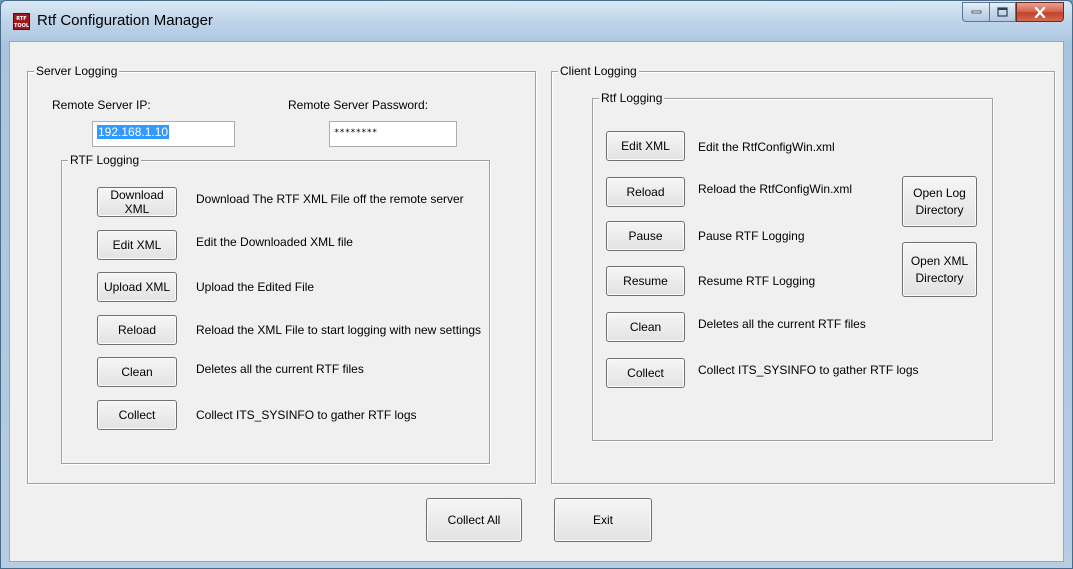  What do you see at coordinates (751, 236) in the screenshot?
I see `client-pause-desc: Pause RTF Logging` at bounding box center [751, 236].